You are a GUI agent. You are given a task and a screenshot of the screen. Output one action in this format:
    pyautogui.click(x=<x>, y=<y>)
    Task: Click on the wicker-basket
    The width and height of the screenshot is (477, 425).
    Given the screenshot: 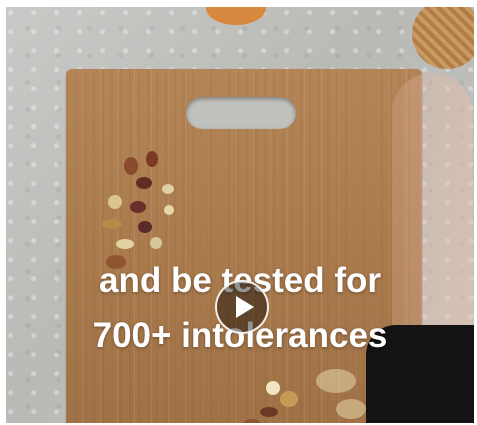 What is the action you would take?
    pyautogui.click(x=443, y=38)
    